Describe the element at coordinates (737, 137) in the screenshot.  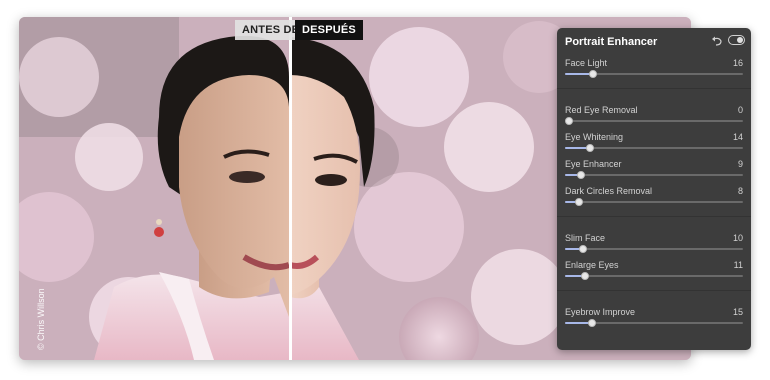
I see `slider-value: 14` at that location.